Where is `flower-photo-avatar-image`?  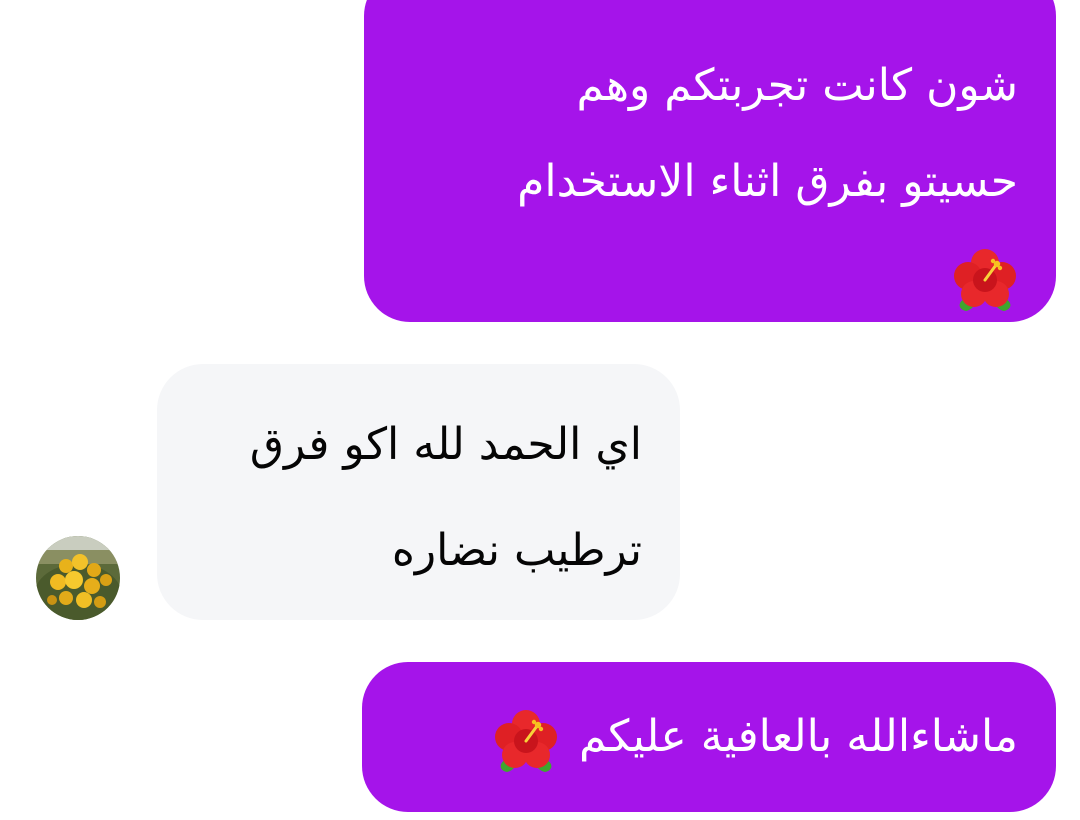 flower-photo-avatar-image is located at coordinates (78, 578).